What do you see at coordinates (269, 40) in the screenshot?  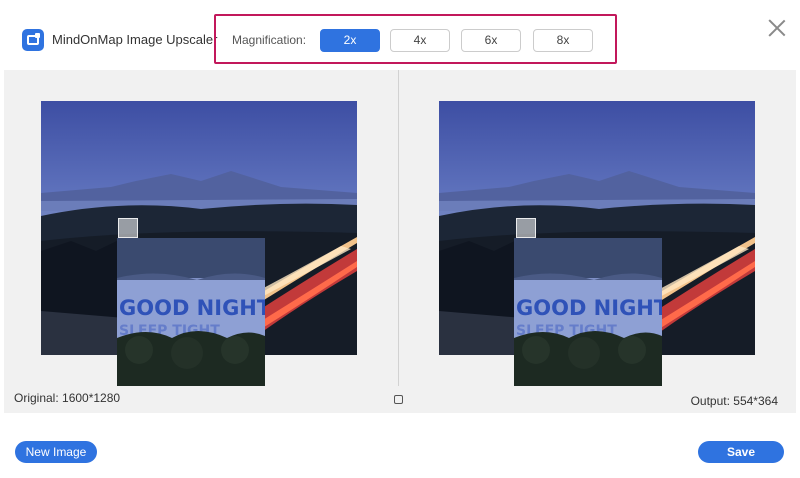 I see `magnification-label: Magnification:` at bounding box center [269, 40].